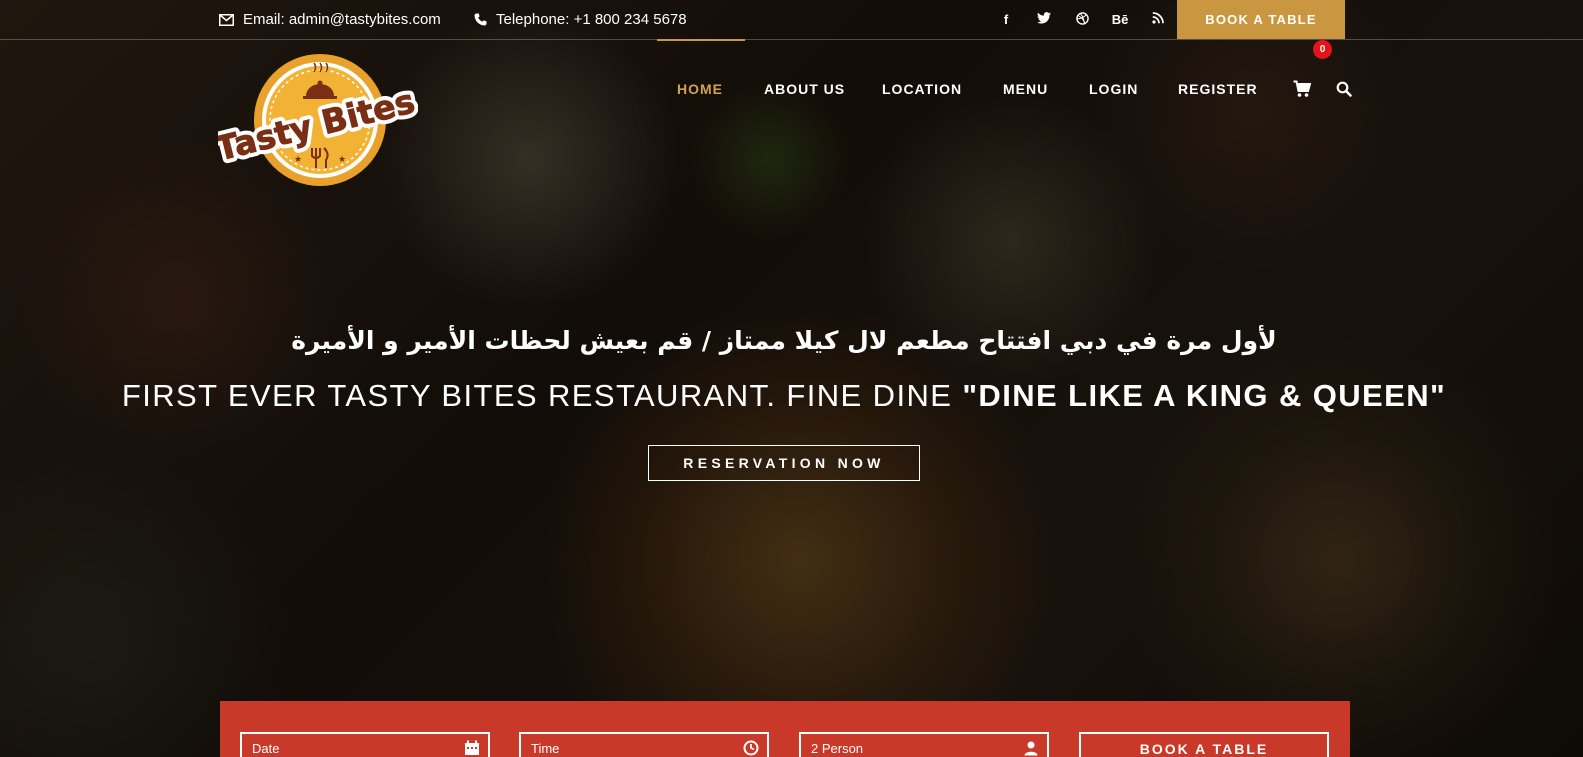  I want to click on social-links: f Bē, so click(1082, 19).